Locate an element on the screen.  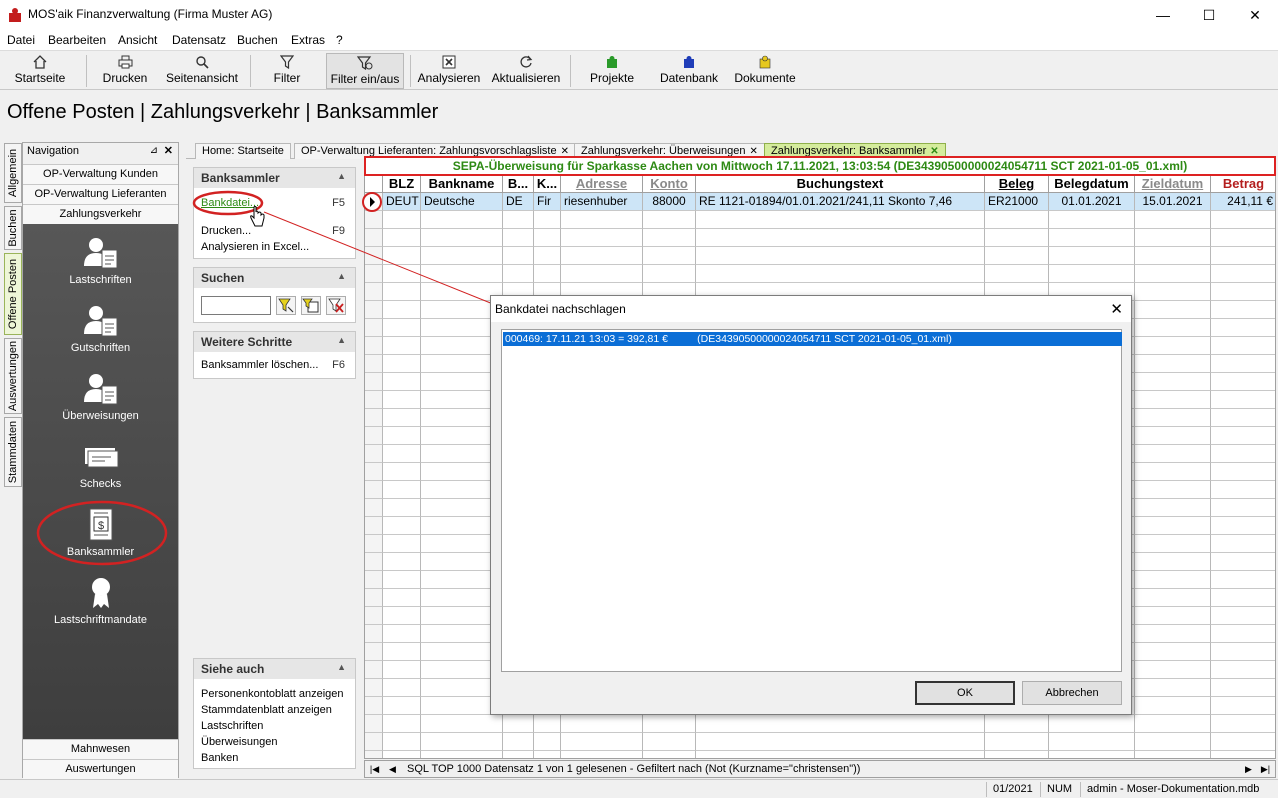
prev-record-icon: ◀ is located at coordinates (392, 769).